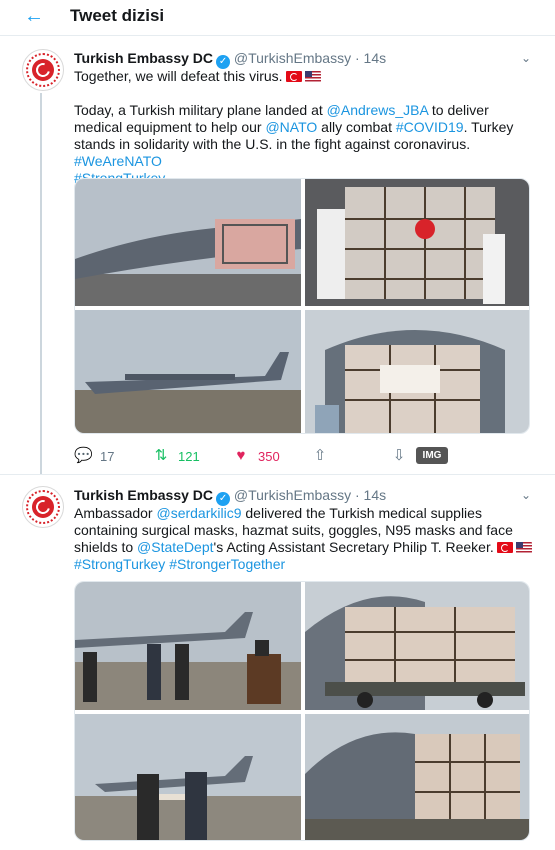 Image resolution: width=555 pixels, height=850 pixels. I want to click on hashtag-link: #COVID19, so click(430, 127).